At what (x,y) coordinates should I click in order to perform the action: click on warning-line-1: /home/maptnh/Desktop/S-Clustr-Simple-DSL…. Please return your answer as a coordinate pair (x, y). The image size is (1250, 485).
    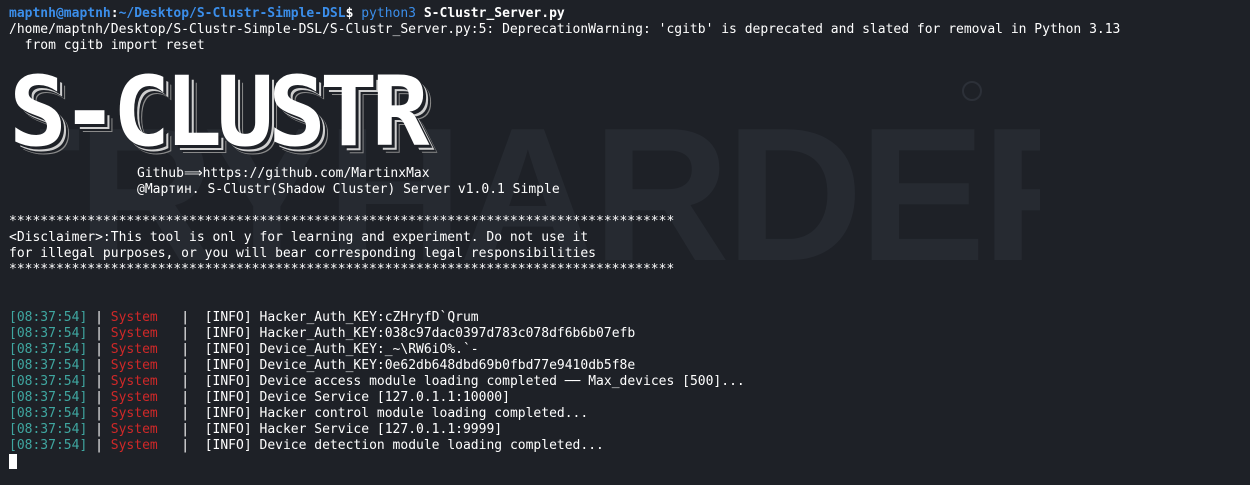
    Looking at the image, I should click on (565, 29).